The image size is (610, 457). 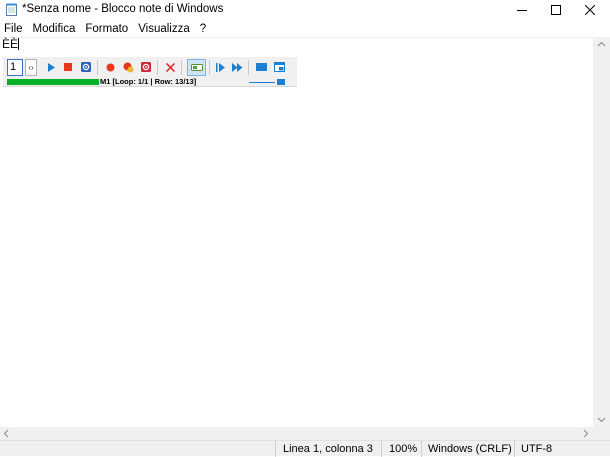 I want to click on macro-progress-bar, so click(x=53, y=82).